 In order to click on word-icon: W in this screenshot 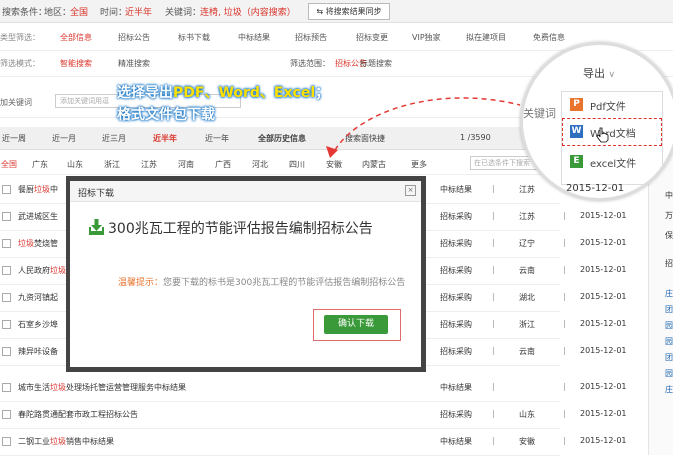, I will do `click(576, 131)`.